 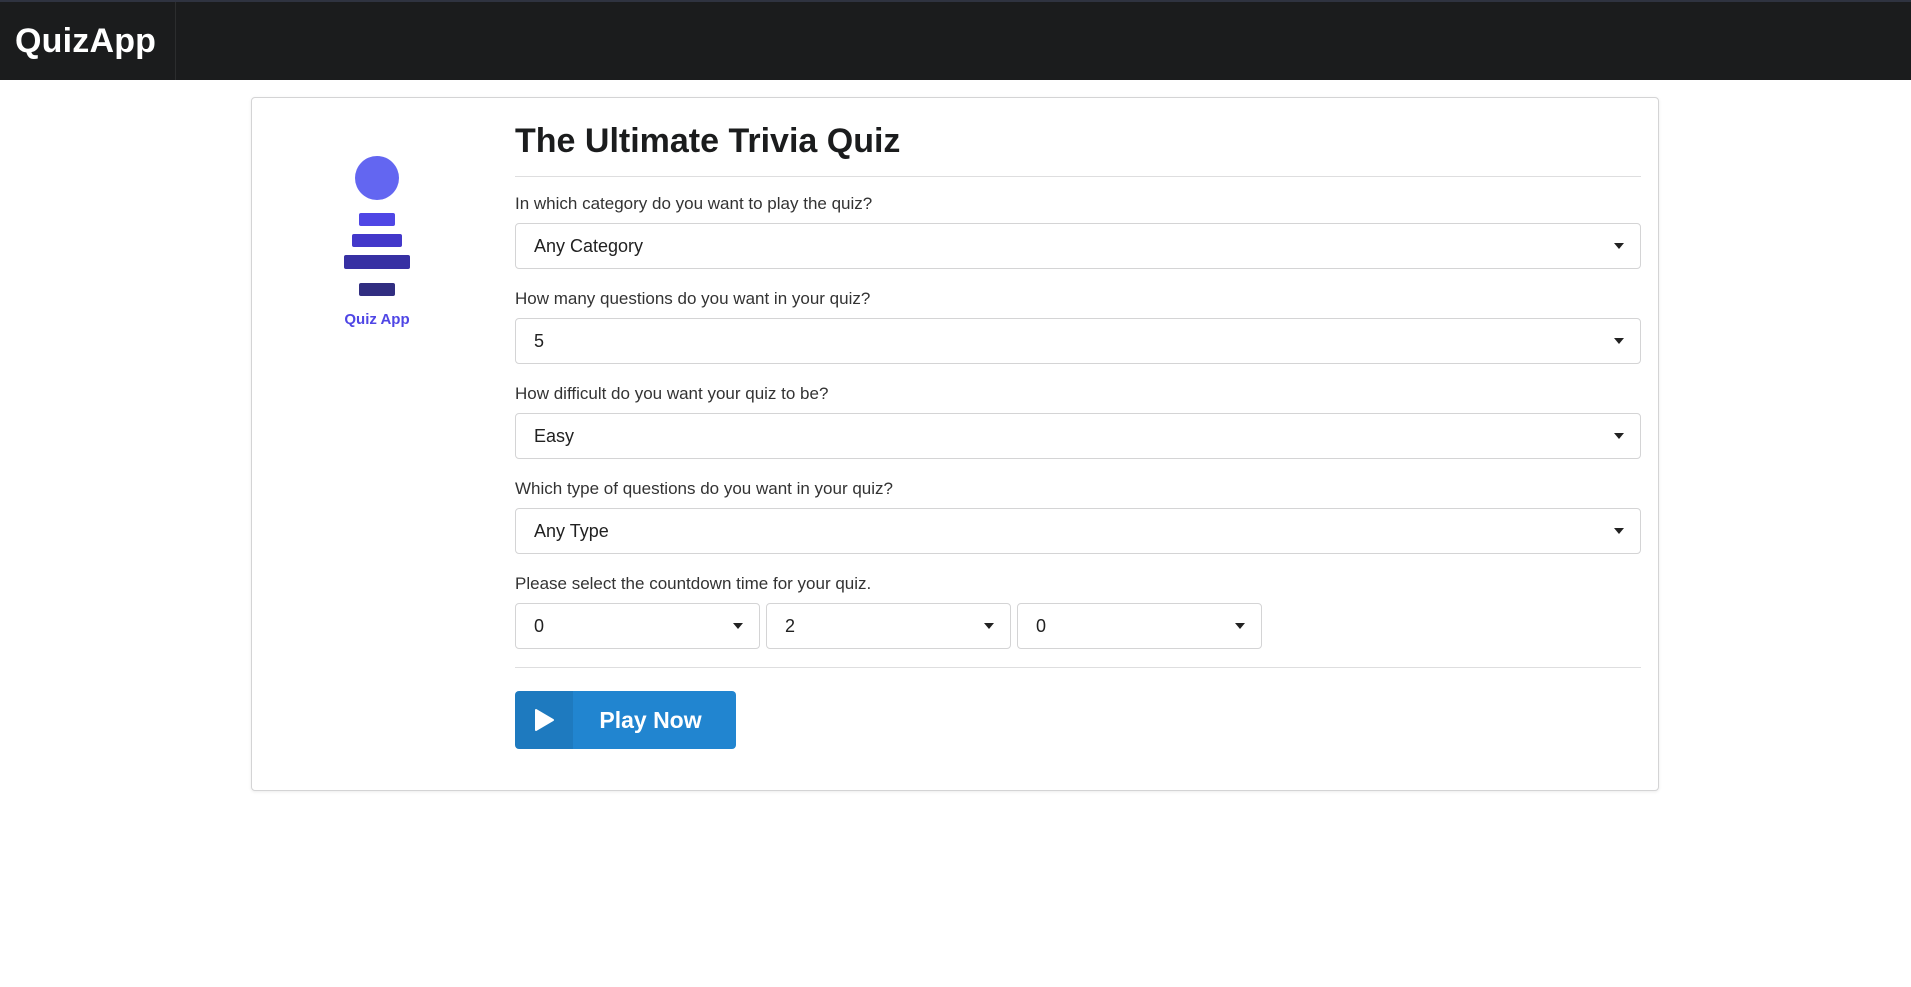 I want to click on play-now-button: Play Now, so click(x=625, y=720).